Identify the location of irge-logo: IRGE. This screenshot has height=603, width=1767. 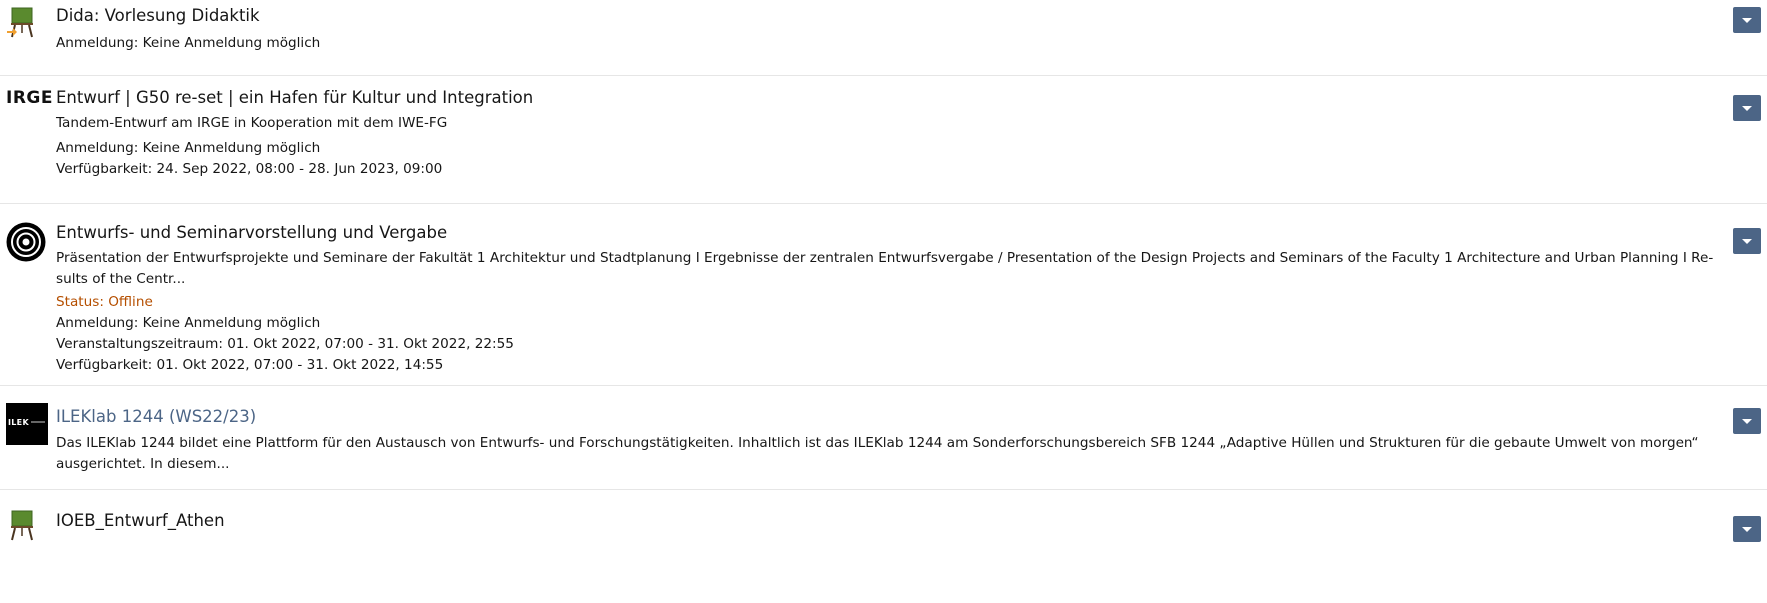
(29, 98).